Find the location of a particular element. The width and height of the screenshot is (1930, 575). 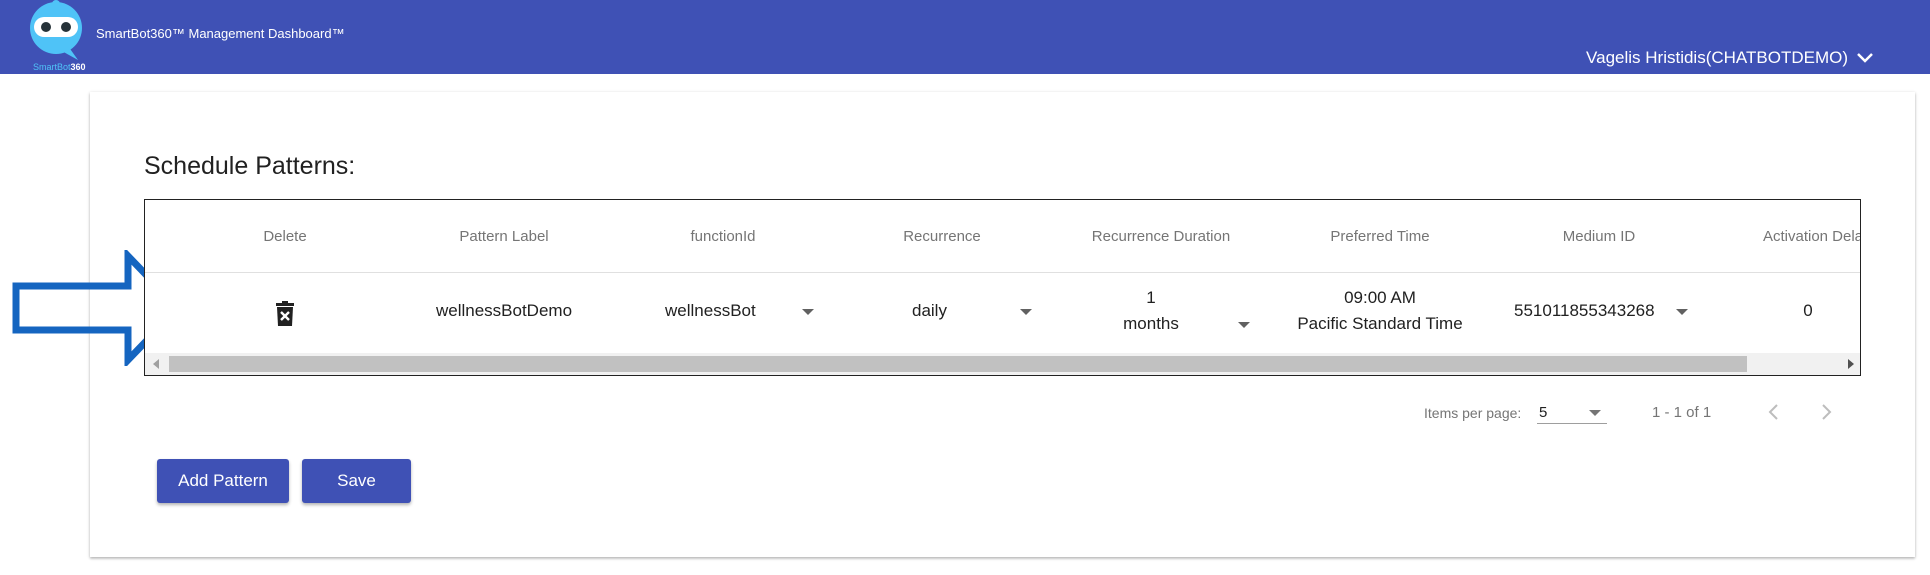

items-per-page-label: Items per page: is located at coordinates (1473, 413).